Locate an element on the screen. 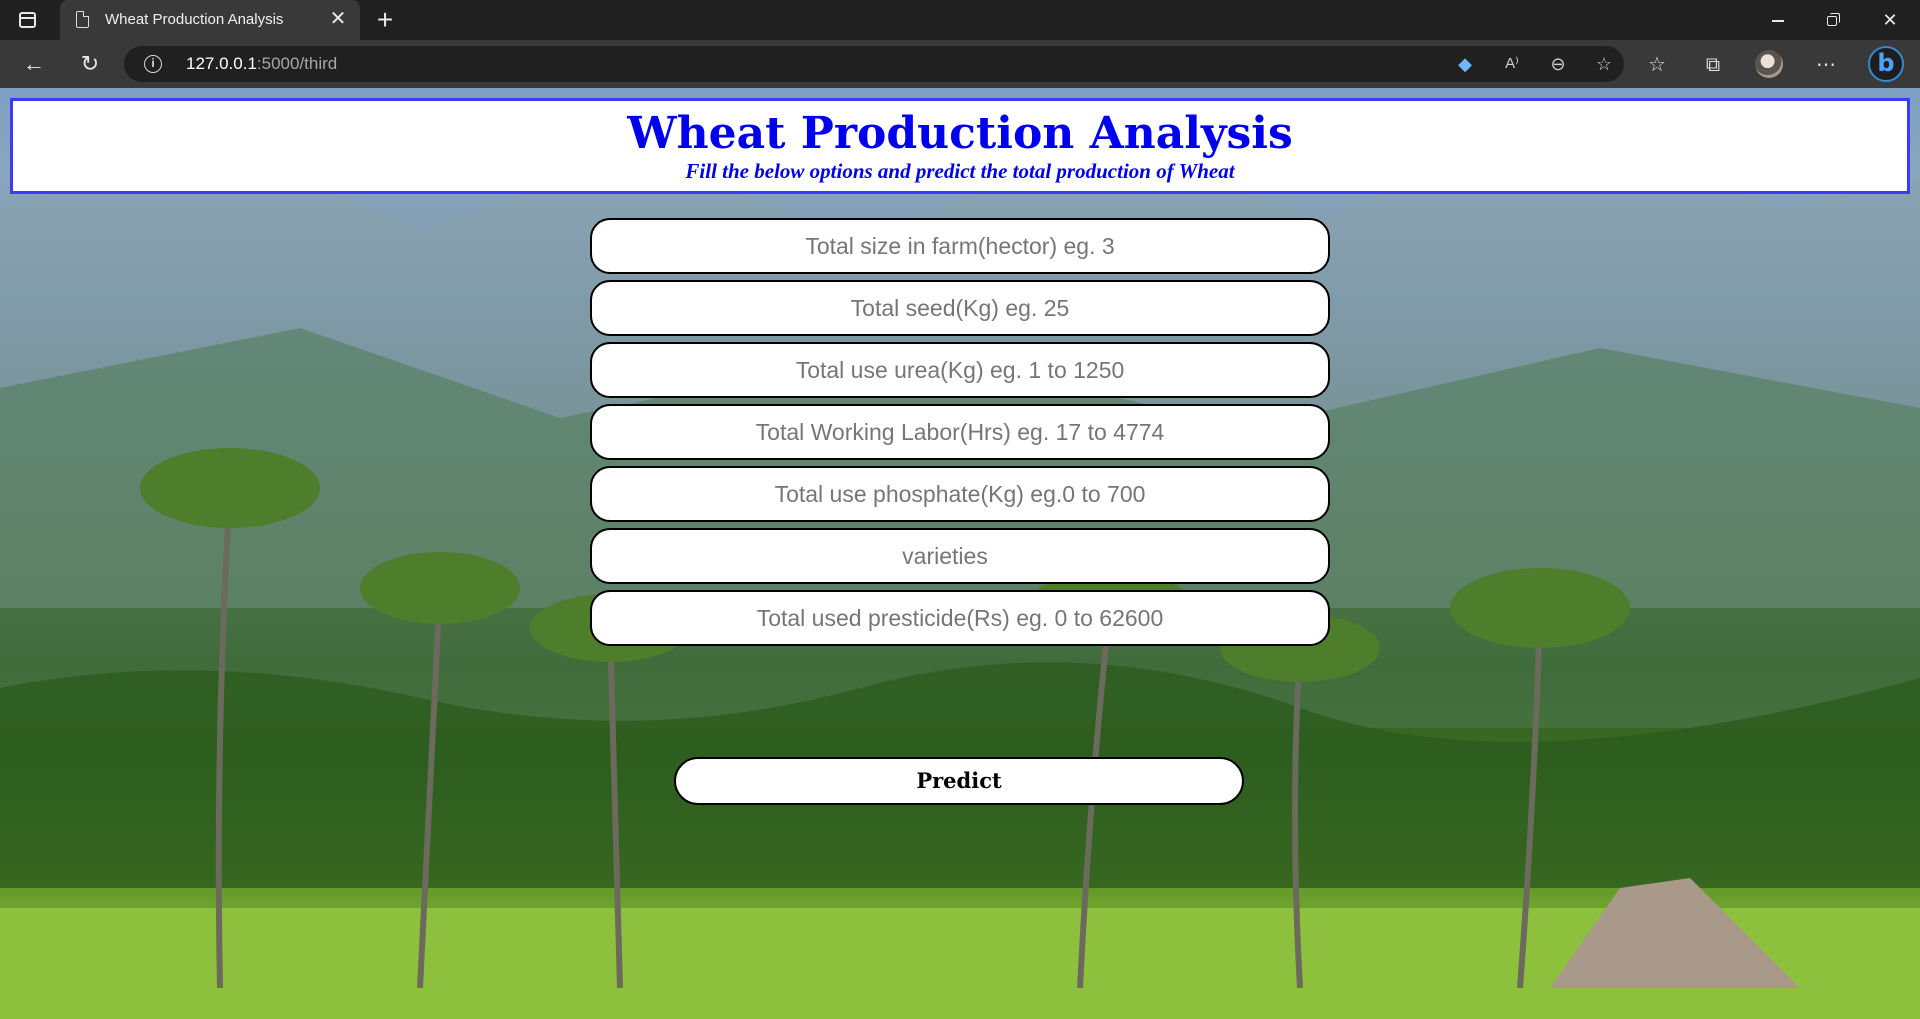 This screenshot has height=1019, width=1920. star-plus-icon: ☆ is located at coordinates (1604, 64).